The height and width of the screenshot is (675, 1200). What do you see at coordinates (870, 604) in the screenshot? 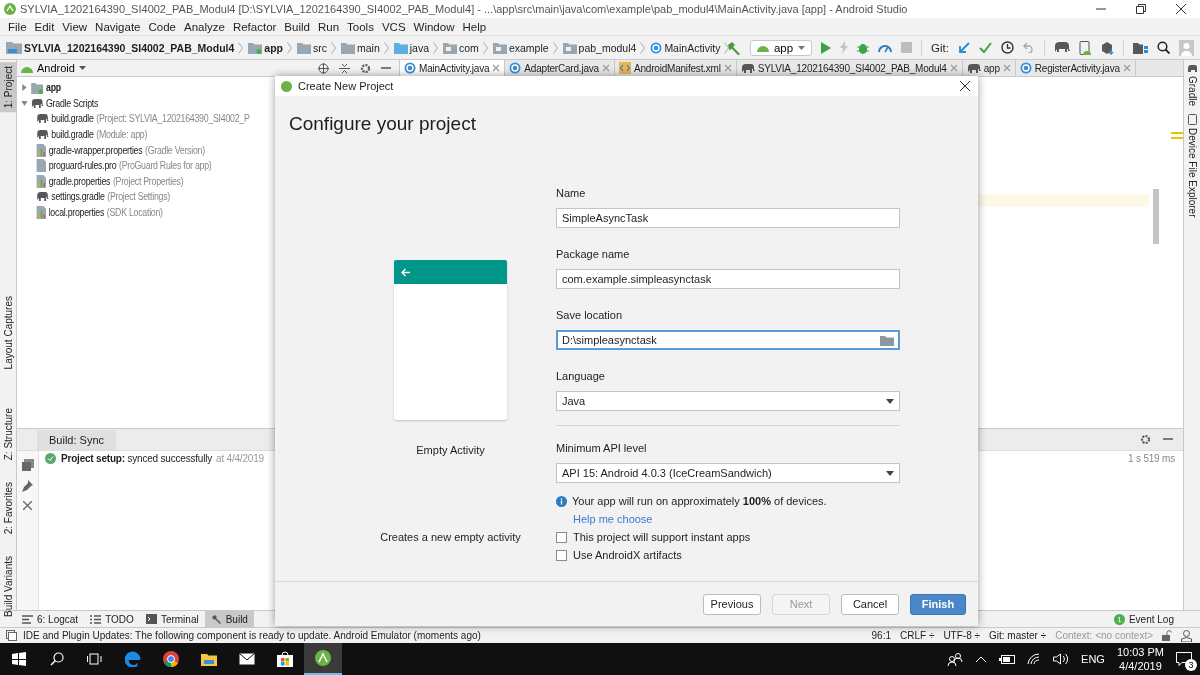
I see `dialog-button: Cancel` at bounding box center [870, 604].